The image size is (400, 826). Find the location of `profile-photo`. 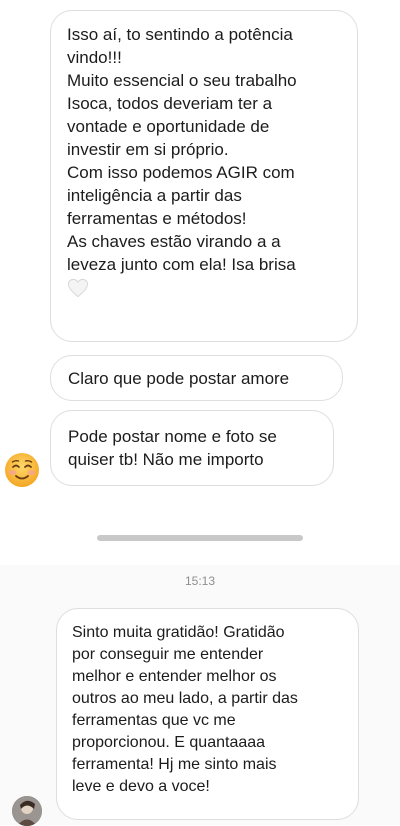

profile-photo is located at coordinates (27, 811).